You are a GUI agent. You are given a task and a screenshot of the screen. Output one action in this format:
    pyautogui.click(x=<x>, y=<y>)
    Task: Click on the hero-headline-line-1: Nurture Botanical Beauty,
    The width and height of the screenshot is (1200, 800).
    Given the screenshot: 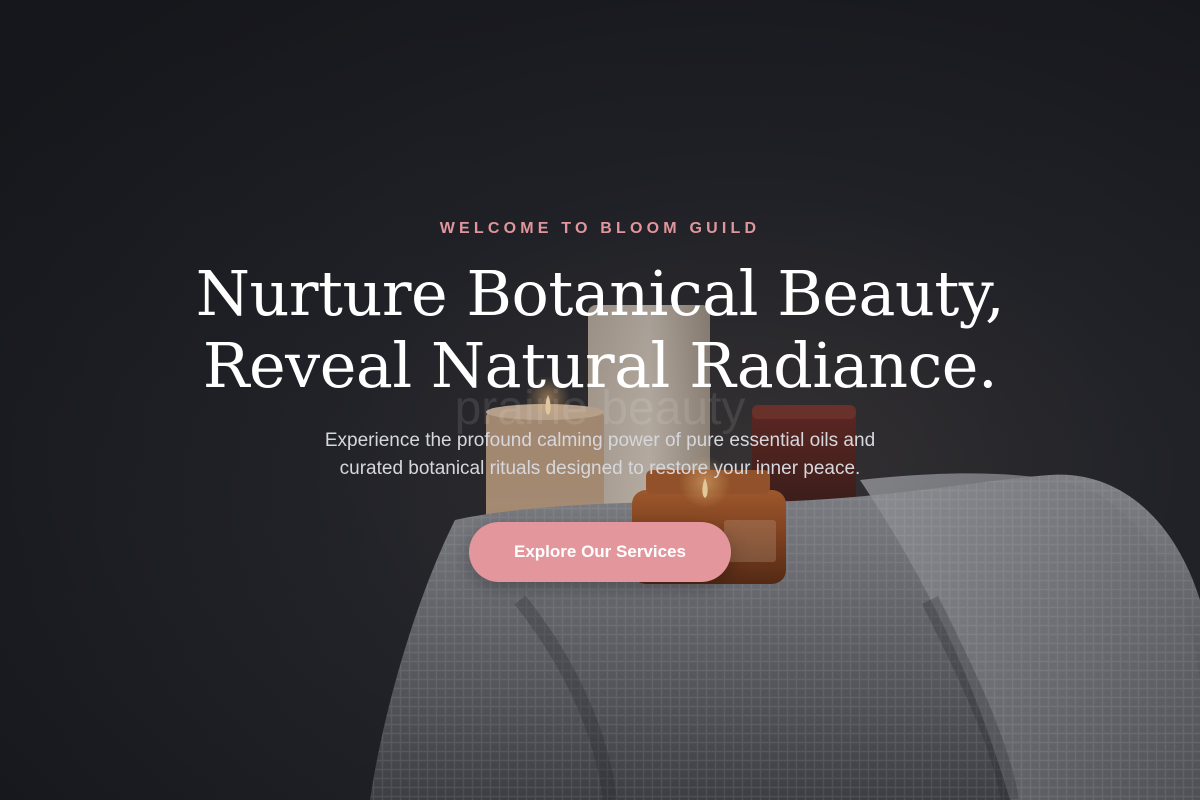 What is the action you would take?
    pyautogui.click(x=600, y=293)
    